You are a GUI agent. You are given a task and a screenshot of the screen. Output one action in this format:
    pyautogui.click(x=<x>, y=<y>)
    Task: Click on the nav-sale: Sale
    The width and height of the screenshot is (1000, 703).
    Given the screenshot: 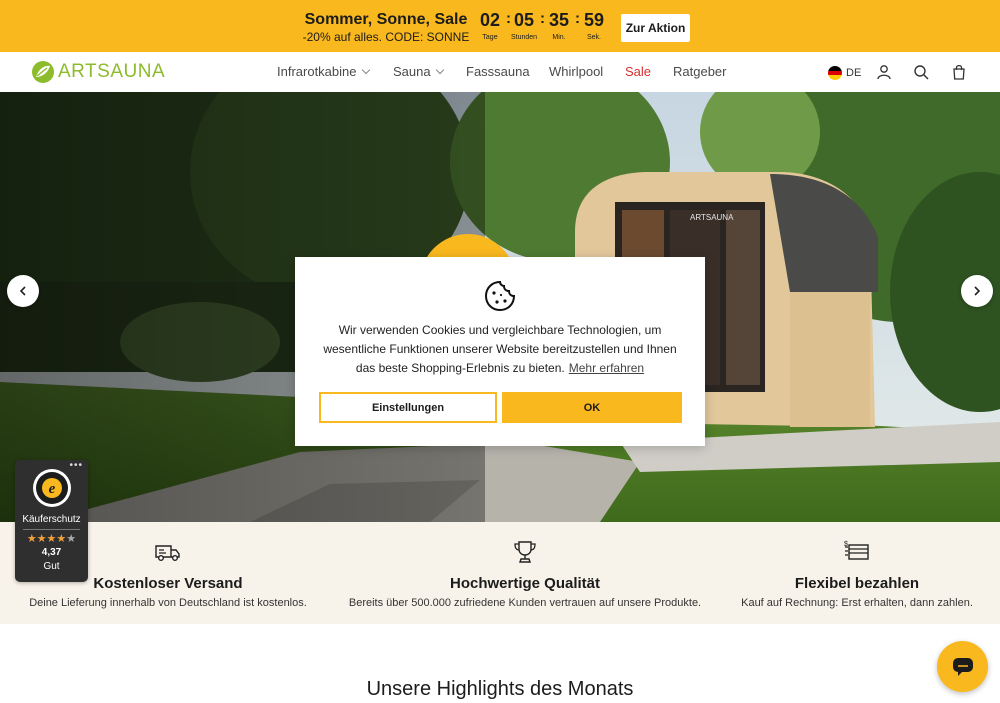 What is the action you would take?
    pyautogui.click(x=638, y=71)
    